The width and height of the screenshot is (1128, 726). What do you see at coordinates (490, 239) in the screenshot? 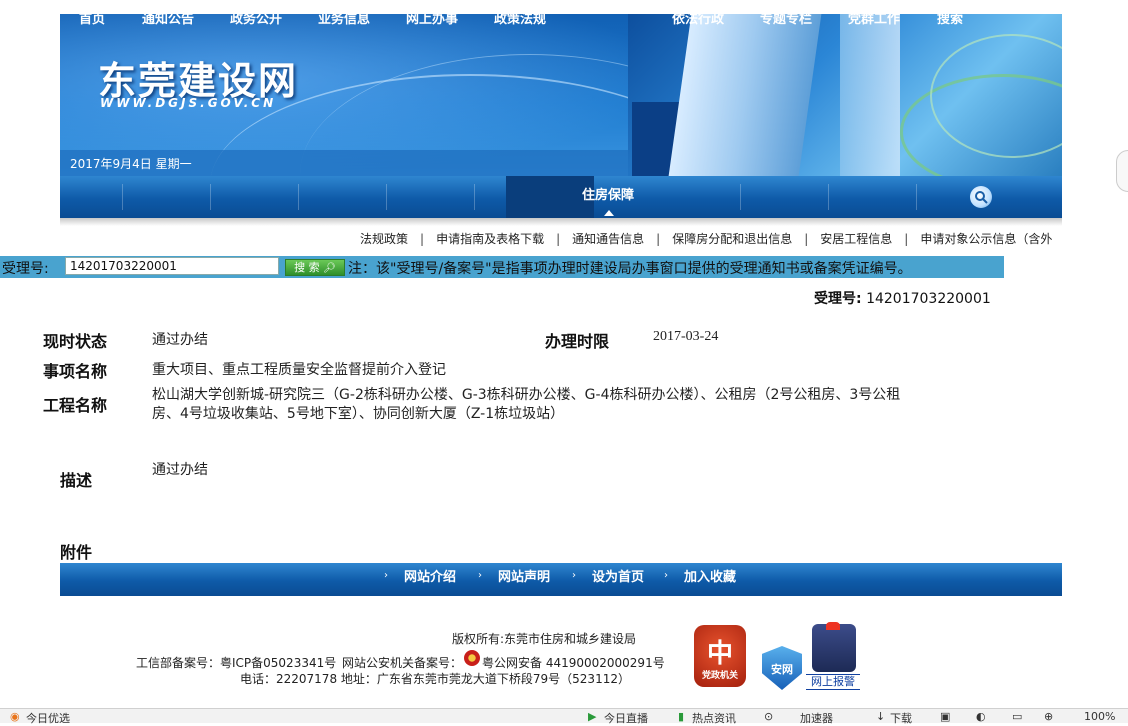
I see `subnav-item-guides: 申请指南及表格下载` at bounding box center [490, 239].